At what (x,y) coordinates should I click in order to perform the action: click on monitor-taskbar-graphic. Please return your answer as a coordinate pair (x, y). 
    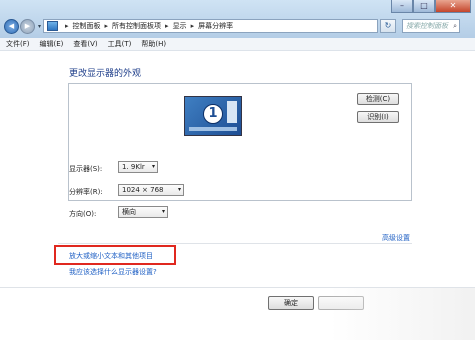
    Looking at the image, I should click on (213, 129).